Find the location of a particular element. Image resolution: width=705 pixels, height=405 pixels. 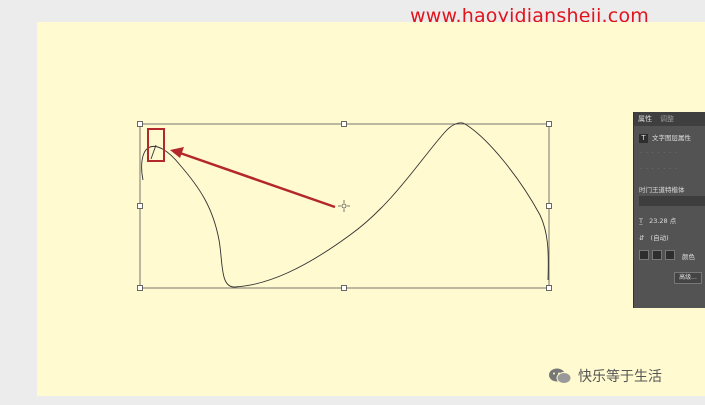

transform-handle-middle-left is located at coordinates (140, 206).